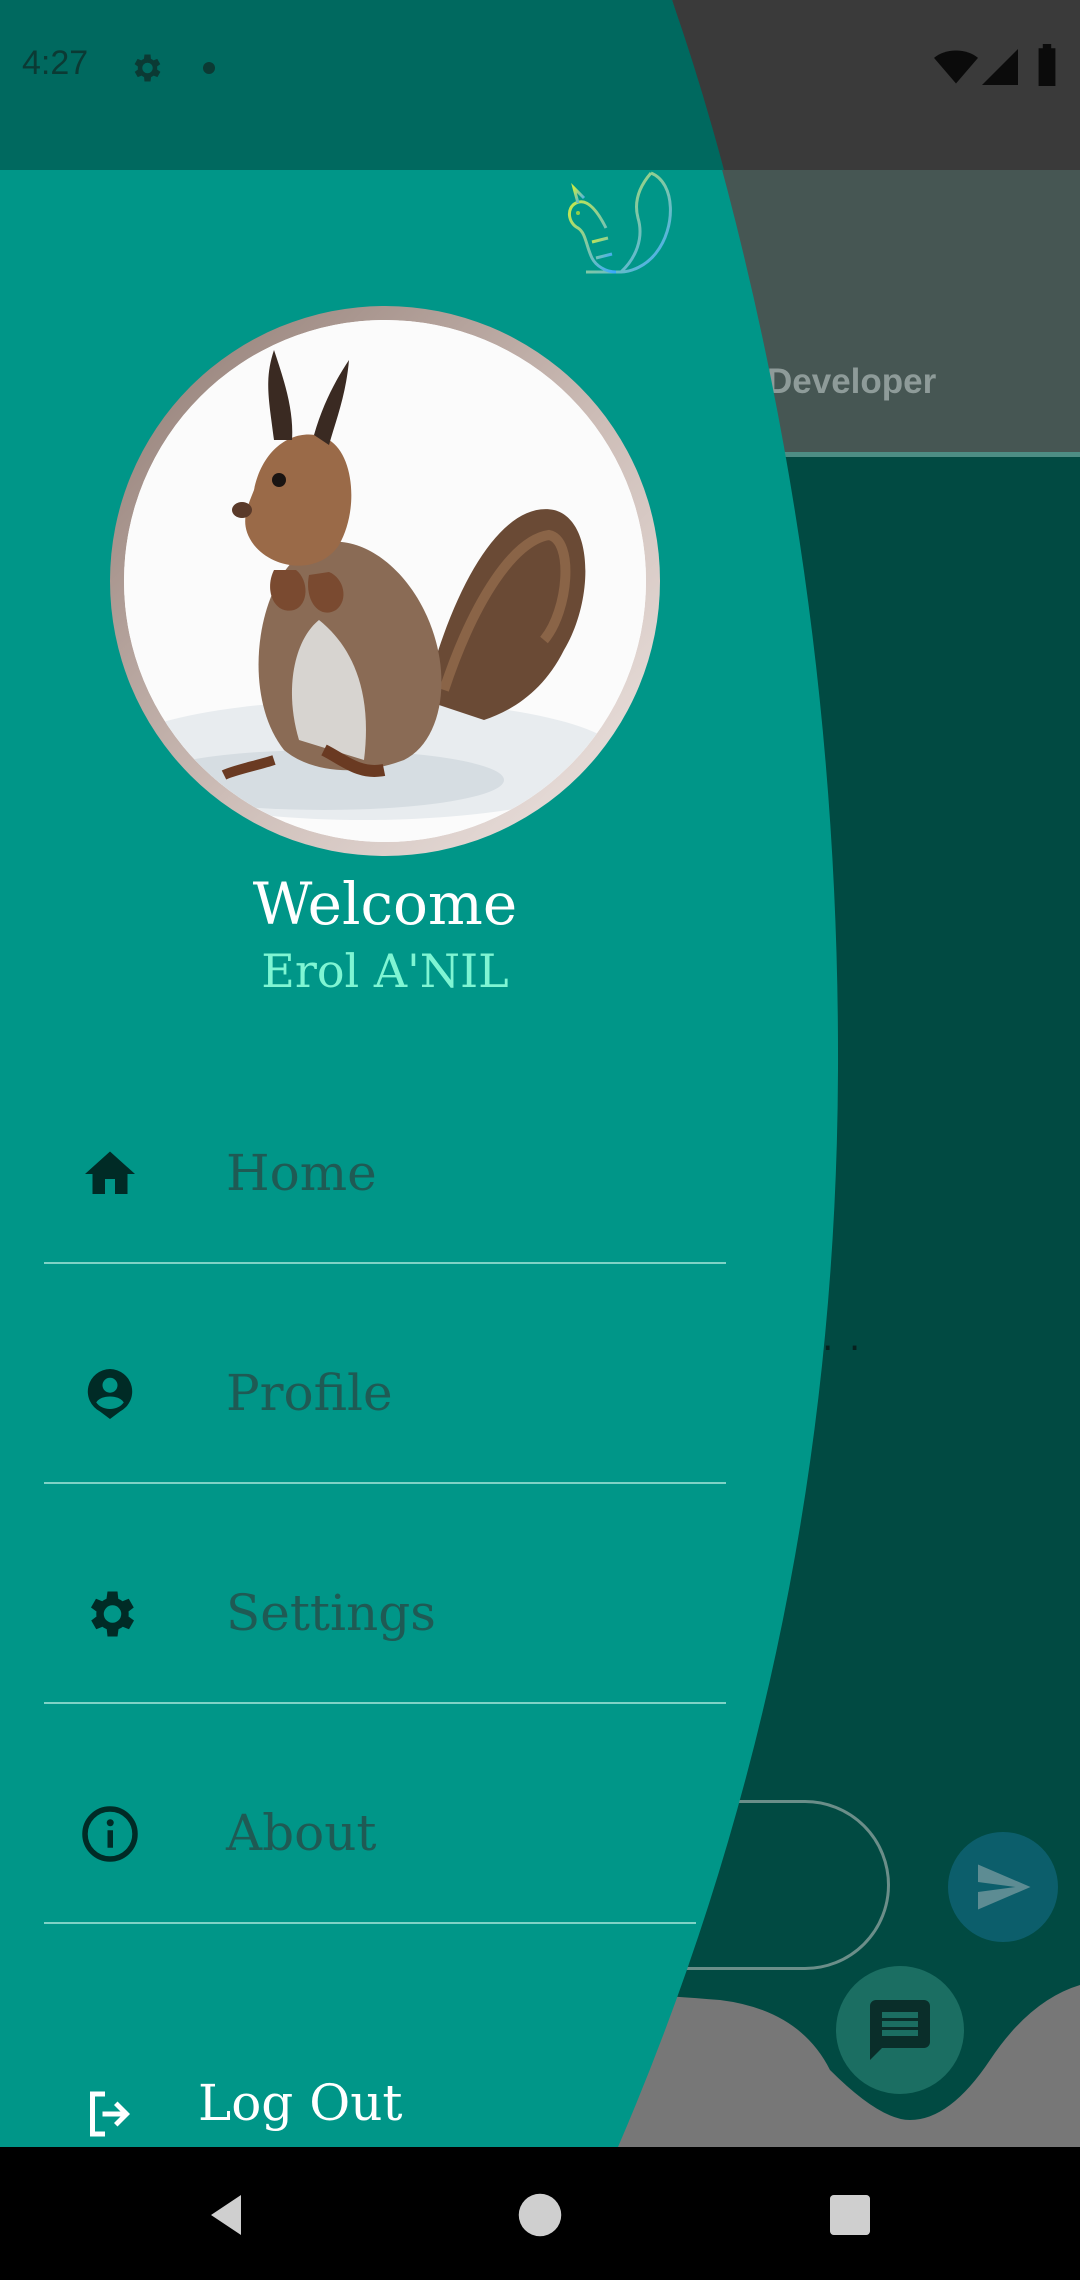  I want to click on menu-item-profile: Profile, so click(385, 1394).